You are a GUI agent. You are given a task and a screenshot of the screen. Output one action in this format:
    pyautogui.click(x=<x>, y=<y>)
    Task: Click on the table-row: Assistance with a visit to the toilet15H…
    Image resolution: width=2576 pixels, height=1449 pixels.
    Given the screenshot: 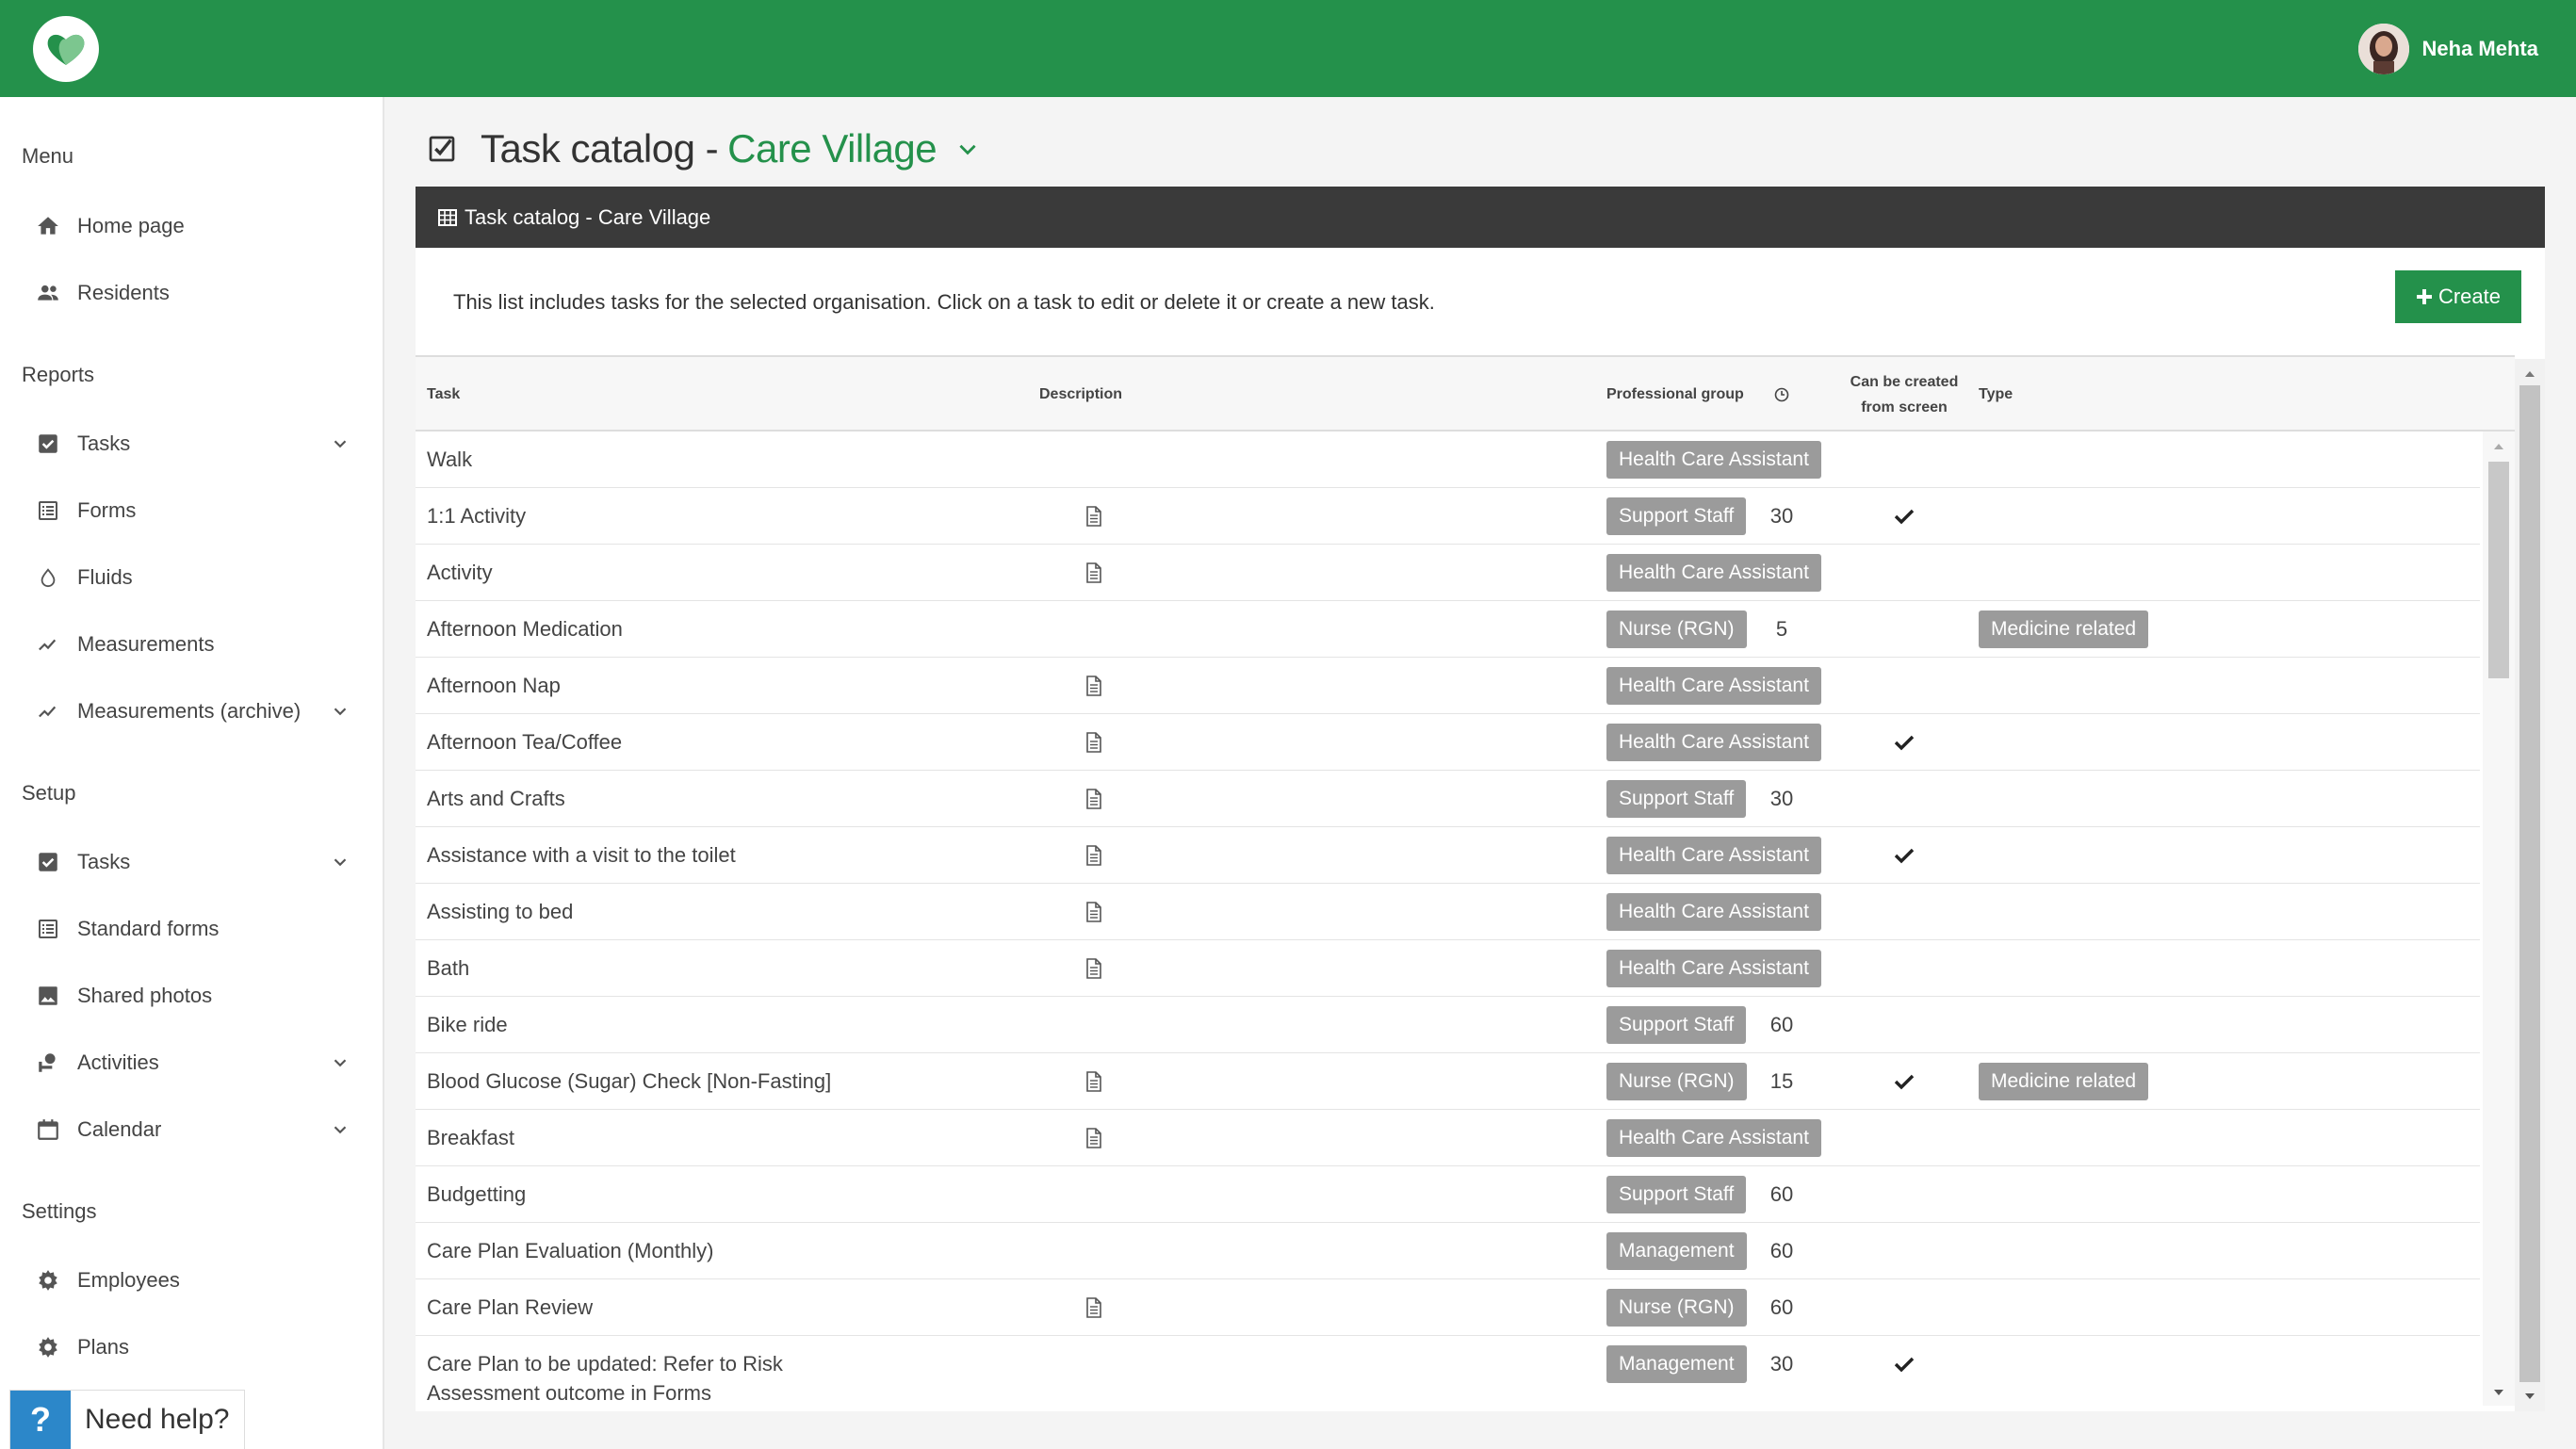 What is the action you would take?
    pyautogui.click(x=1448, y=855)
    